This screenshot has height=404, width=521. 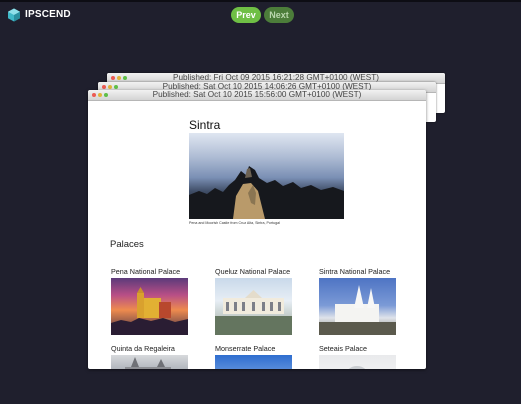 What do you see at coordinates (149, 306) in the screenshot?
I see `palace-thumbnail-pena` at bounding box center [149, 306].